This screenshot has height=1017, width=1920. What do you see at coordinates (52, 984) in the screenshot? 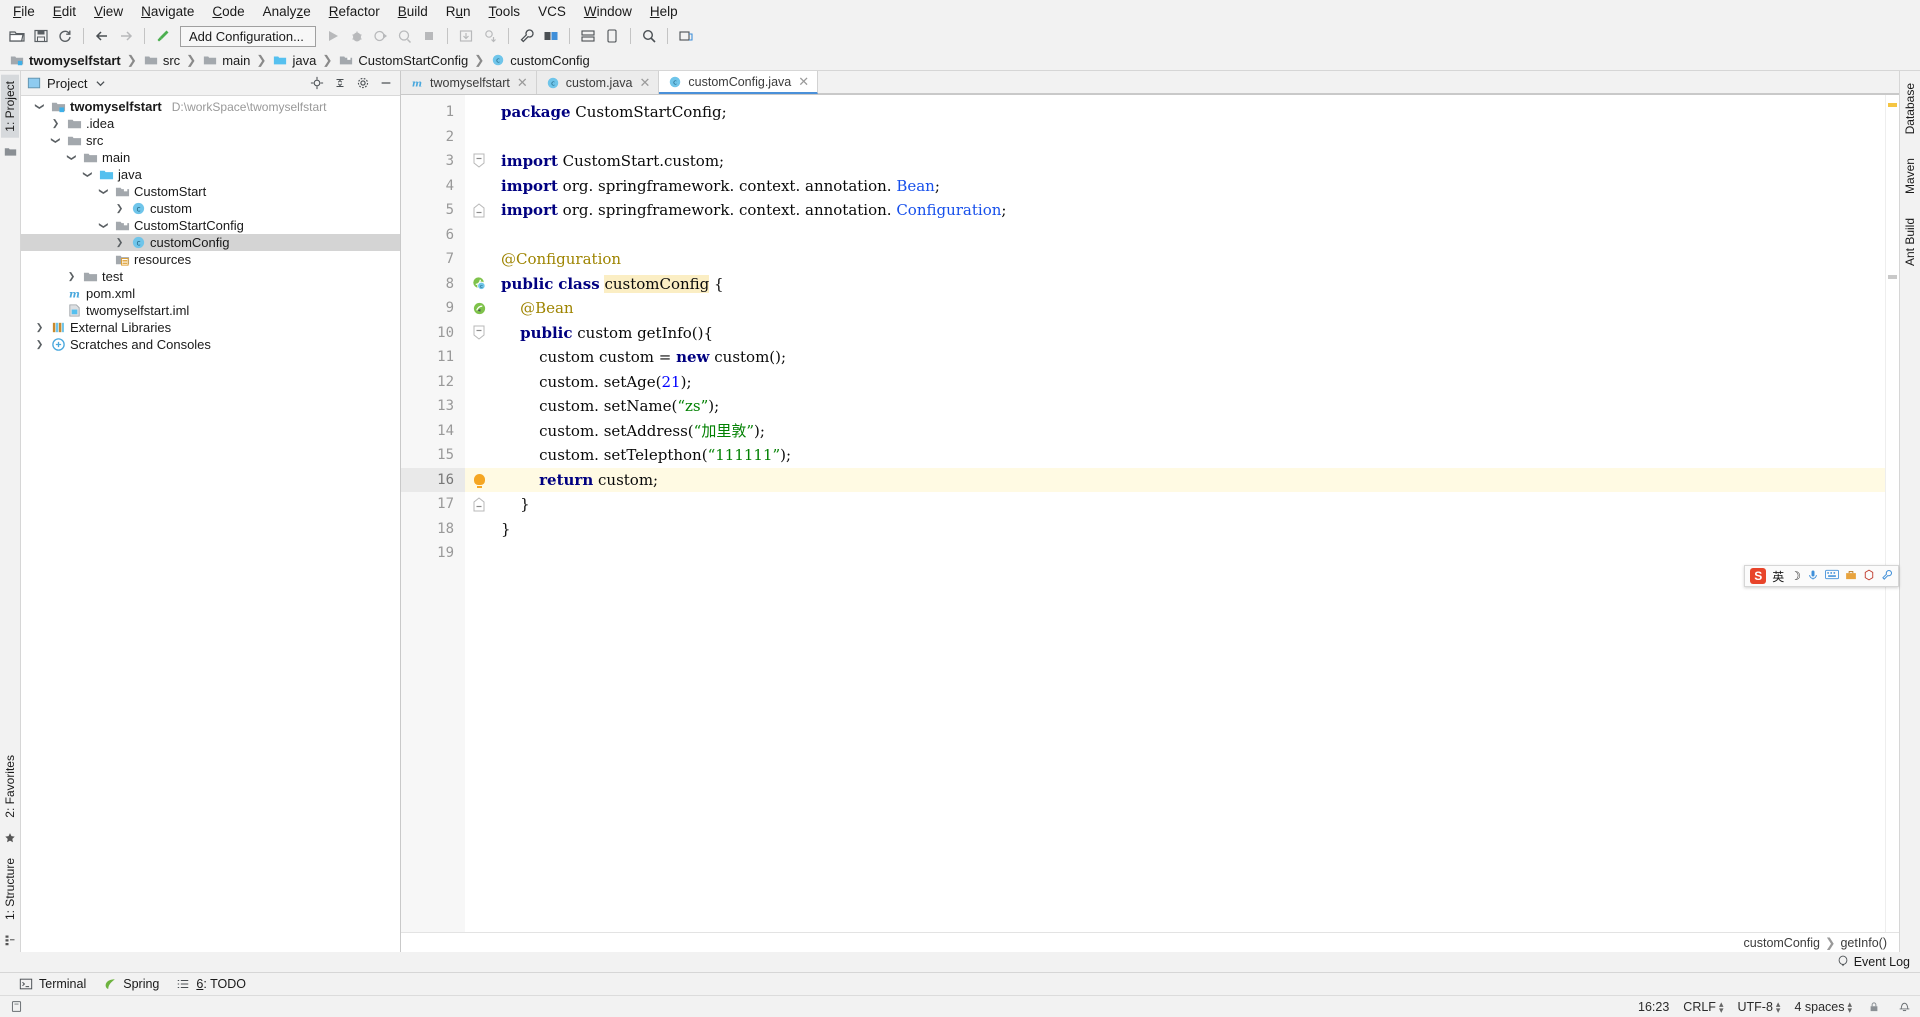
I see `bottom-tab-terminal: Terminal` at bounding box center [52, 984].